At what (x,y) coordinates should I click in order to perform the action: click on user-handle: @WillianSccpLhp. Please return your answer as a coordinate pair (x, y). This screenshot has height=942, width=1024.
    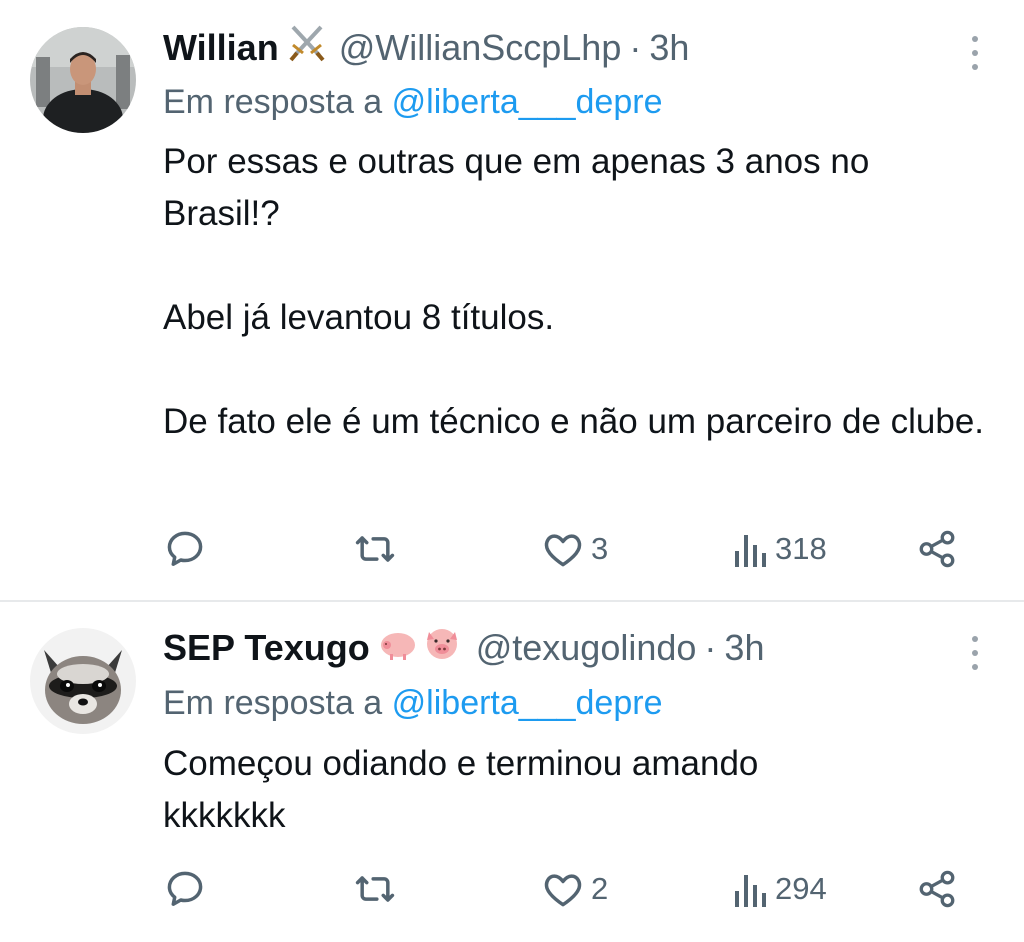
    Looking at the image, I should click on (480, 48).